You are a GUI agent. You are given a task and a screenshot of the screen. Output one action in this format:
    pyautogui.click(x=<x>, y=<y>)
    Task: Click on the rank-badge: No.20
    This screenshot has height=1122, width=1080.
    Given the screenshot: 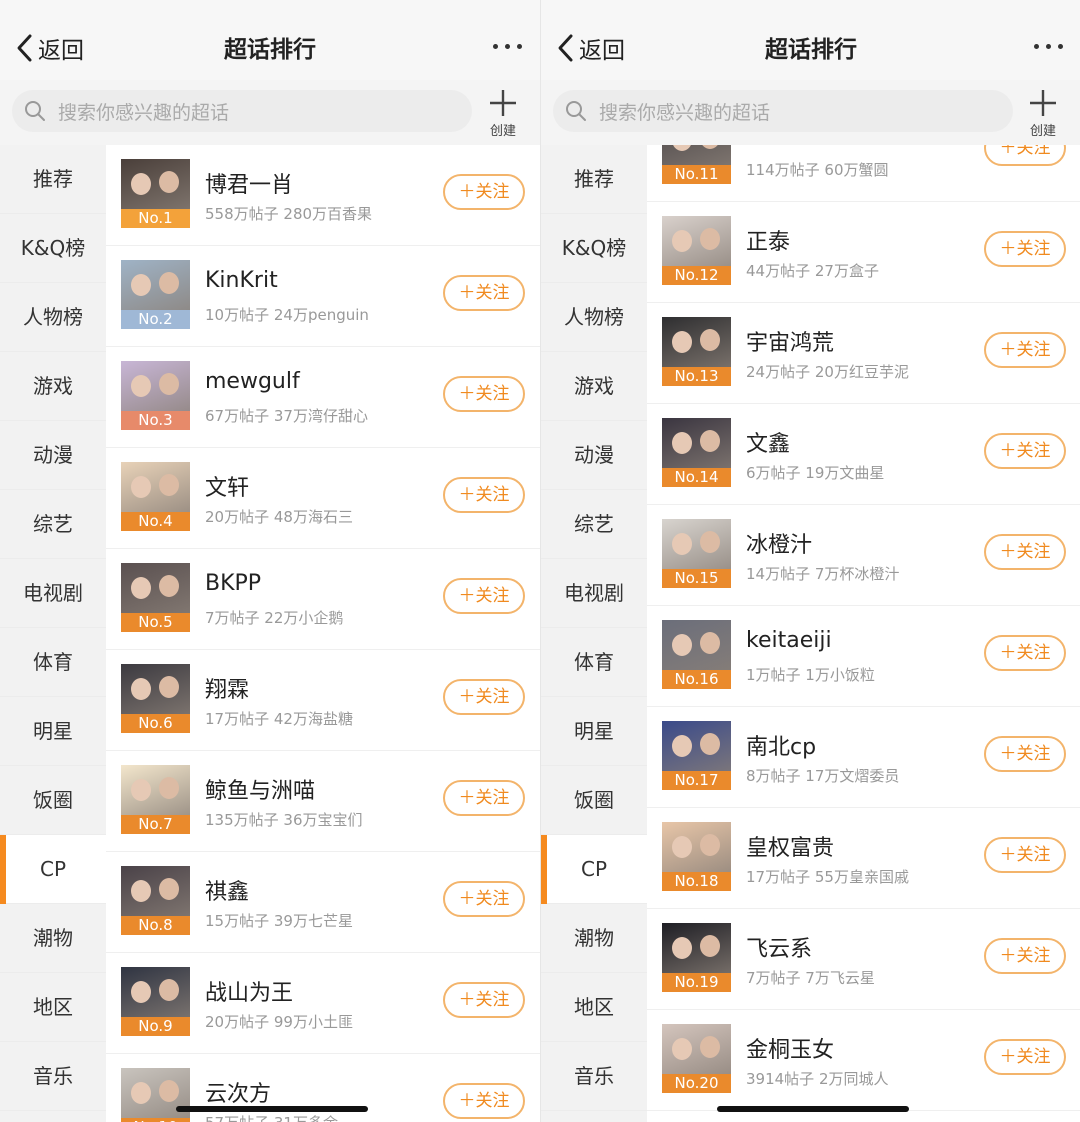 What is the action you would take?
    pyautogui.click(x=696, y=1083)
    